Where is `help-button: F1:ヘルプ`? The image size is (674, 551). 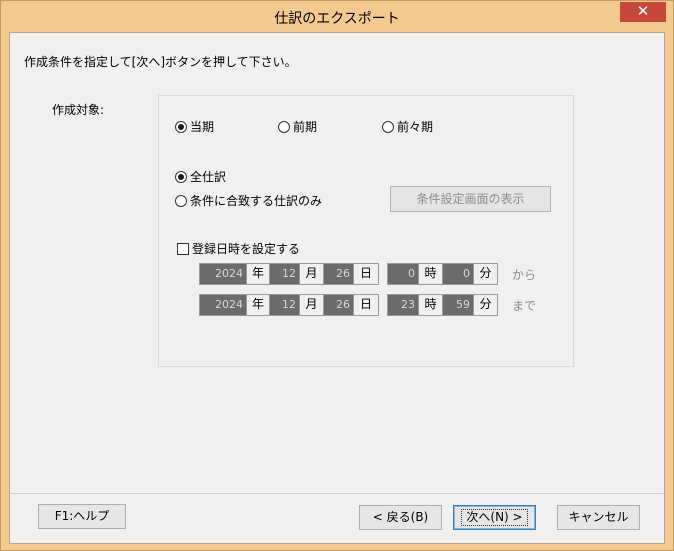 help-button: F1:ヘルプ is located at coordinates (82, 516).